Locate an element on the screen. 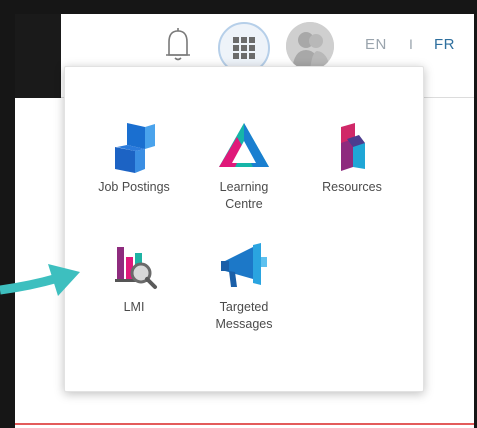 The image size is (477, 428). learning-centre-icon is located at coordinates (244, 145).